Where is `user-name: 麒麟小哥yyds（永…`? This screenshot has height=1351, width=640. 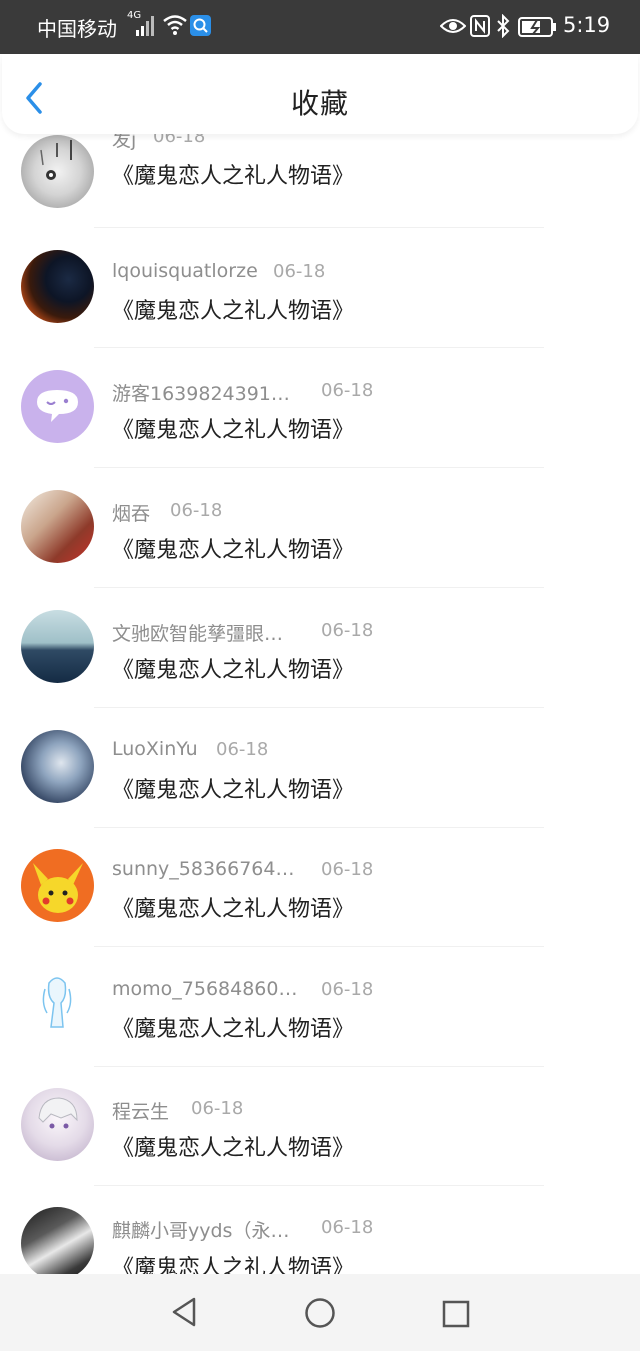
user-name: 麒麟小哥yyds（永… is located at coordinates (201, 1231).